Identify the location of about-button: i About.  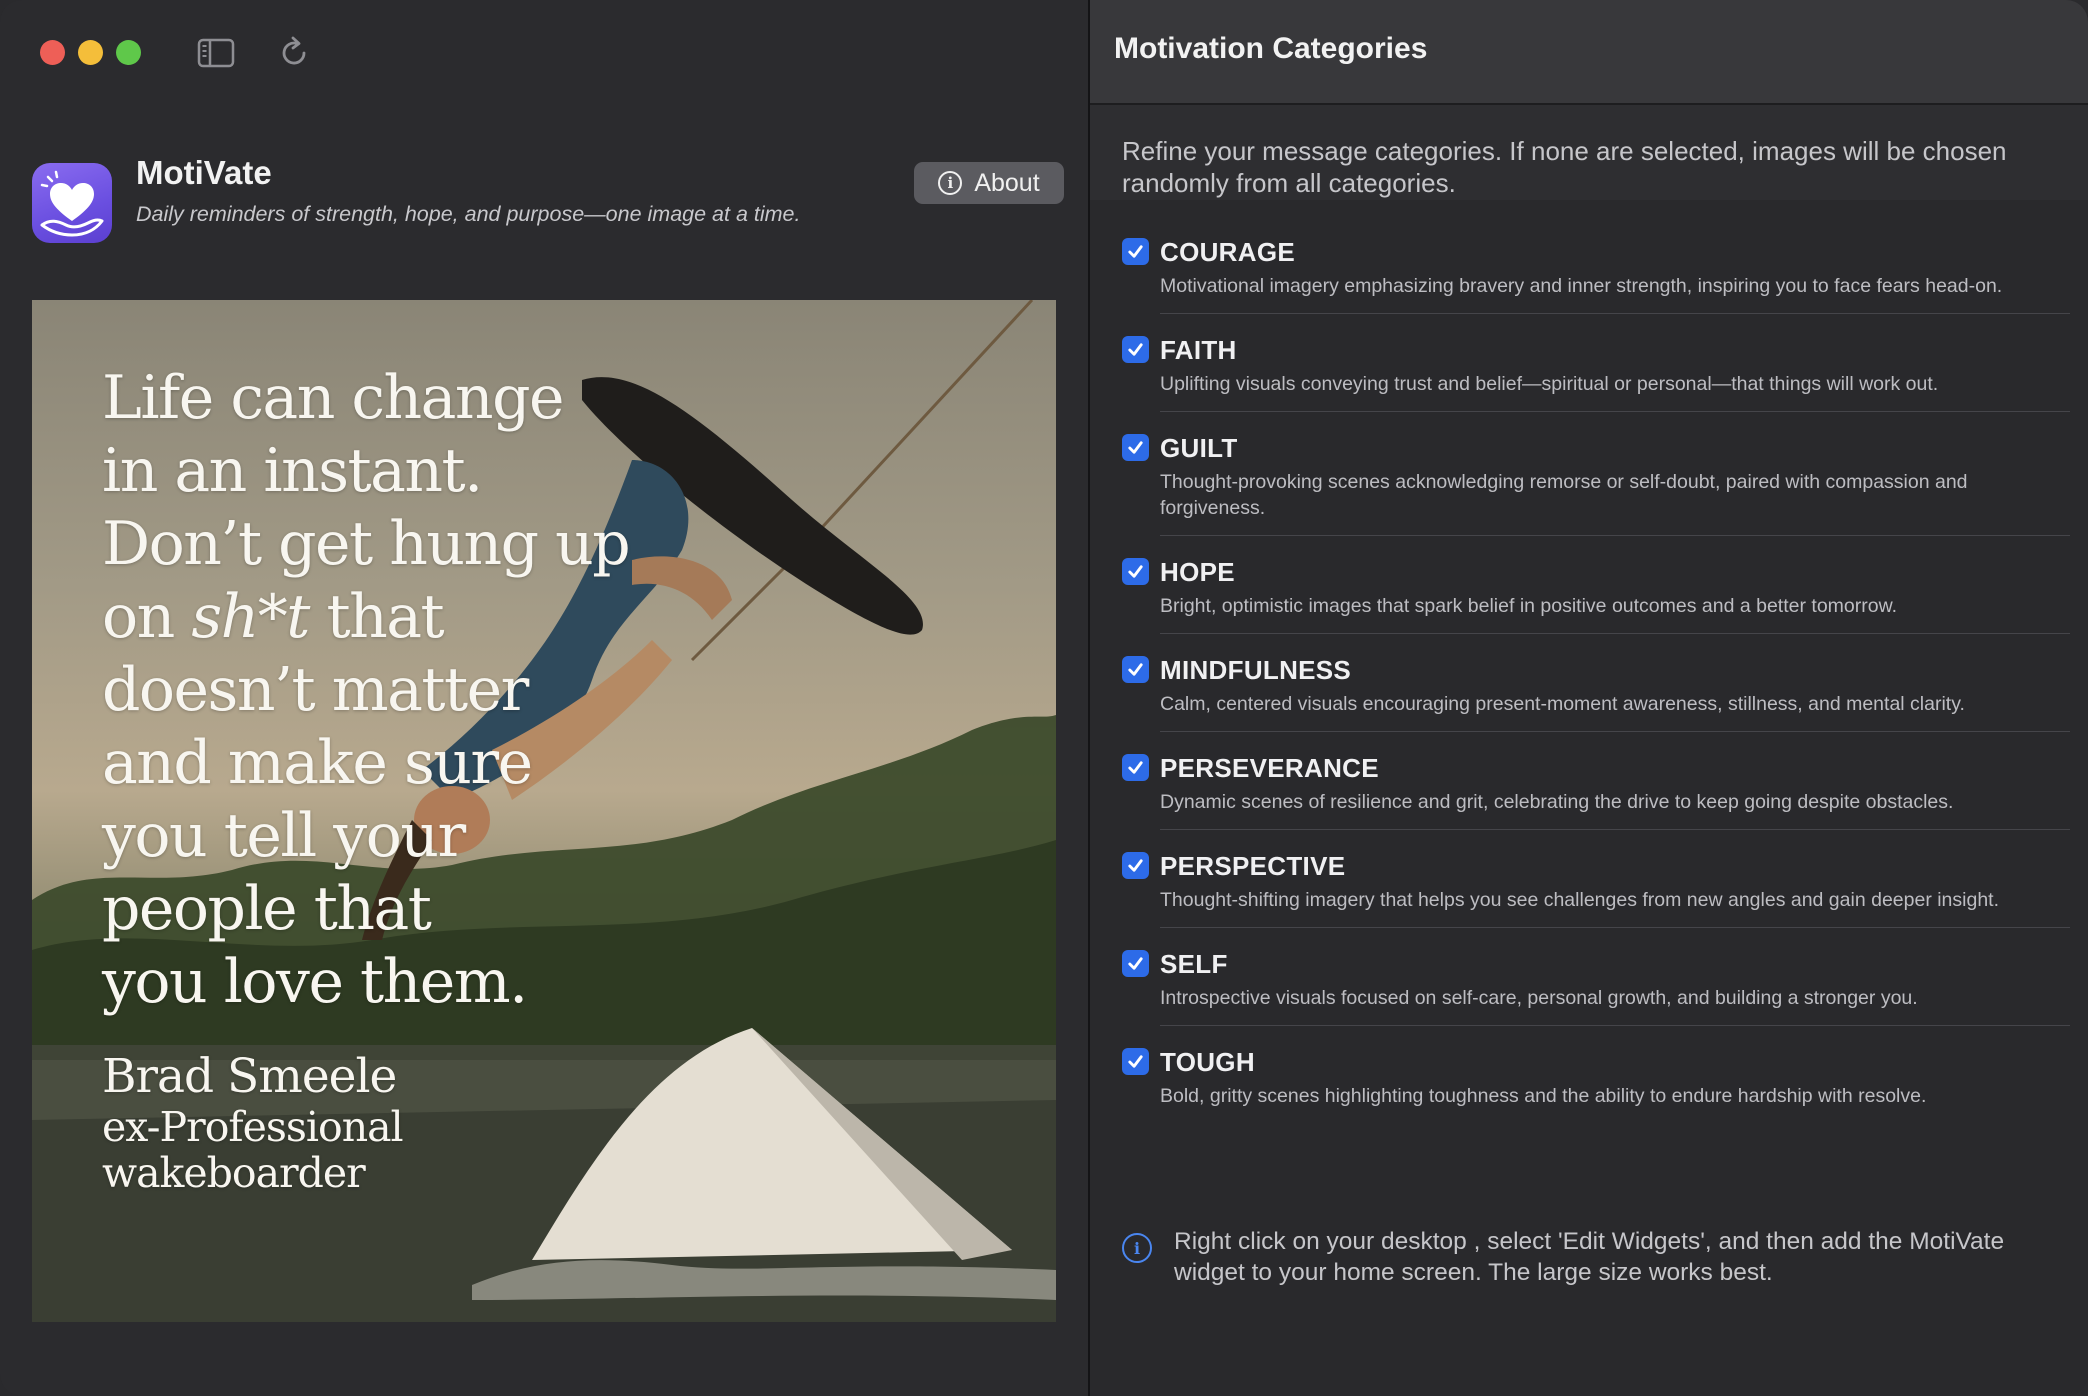
(989, 183).